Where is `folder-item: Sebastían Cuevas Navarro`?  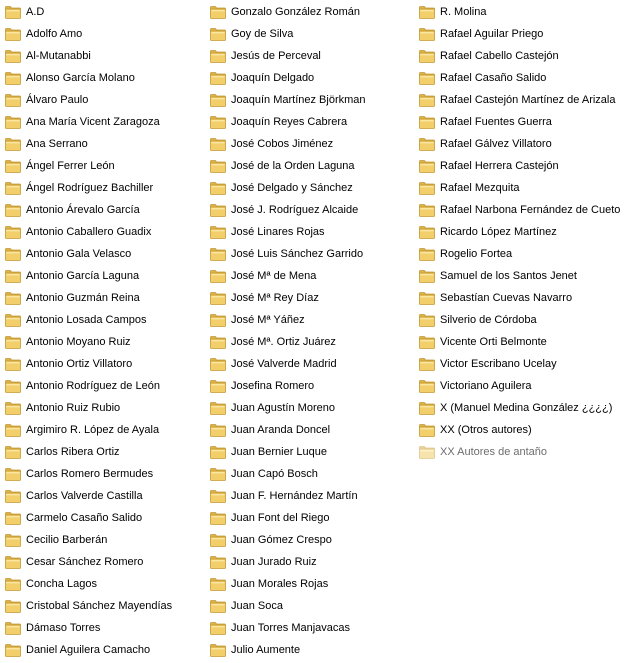 folder-item: Sebastían Cuevas Navarro is located at coordinates (525, 298).